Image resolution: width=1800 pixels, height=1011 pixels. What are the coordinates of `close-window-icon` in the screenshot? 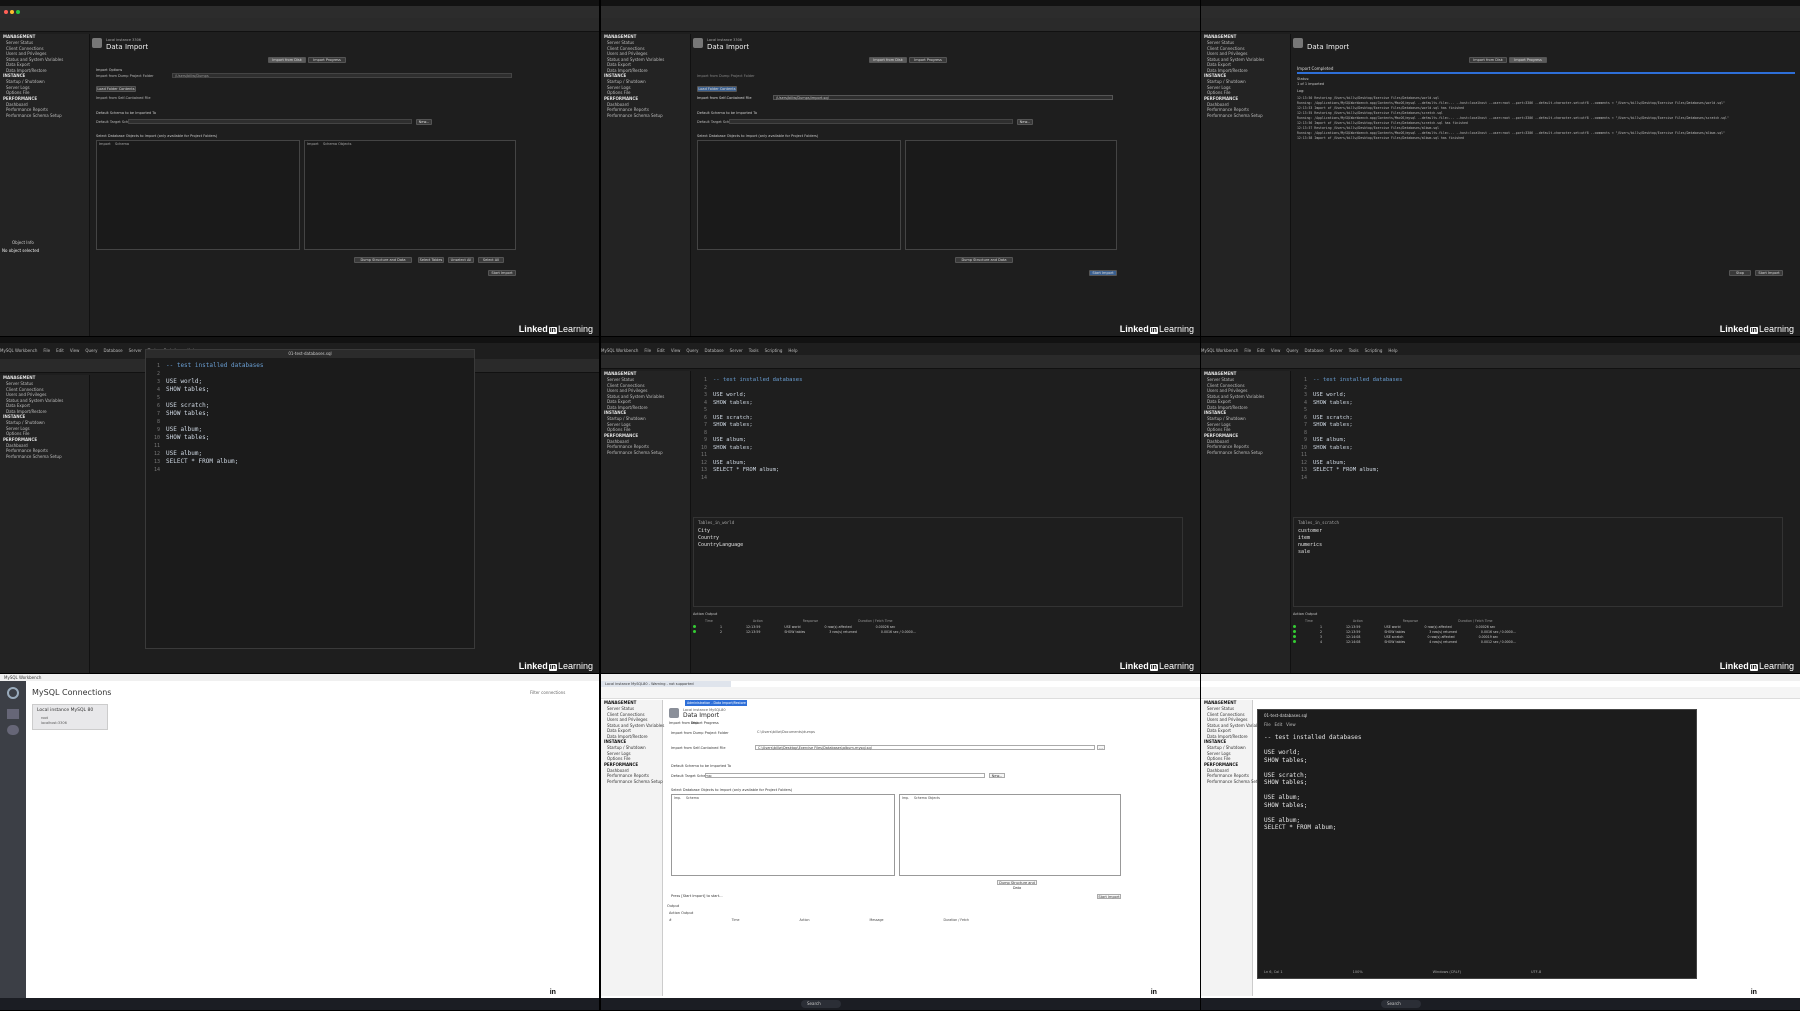 It's located at (6, 12).